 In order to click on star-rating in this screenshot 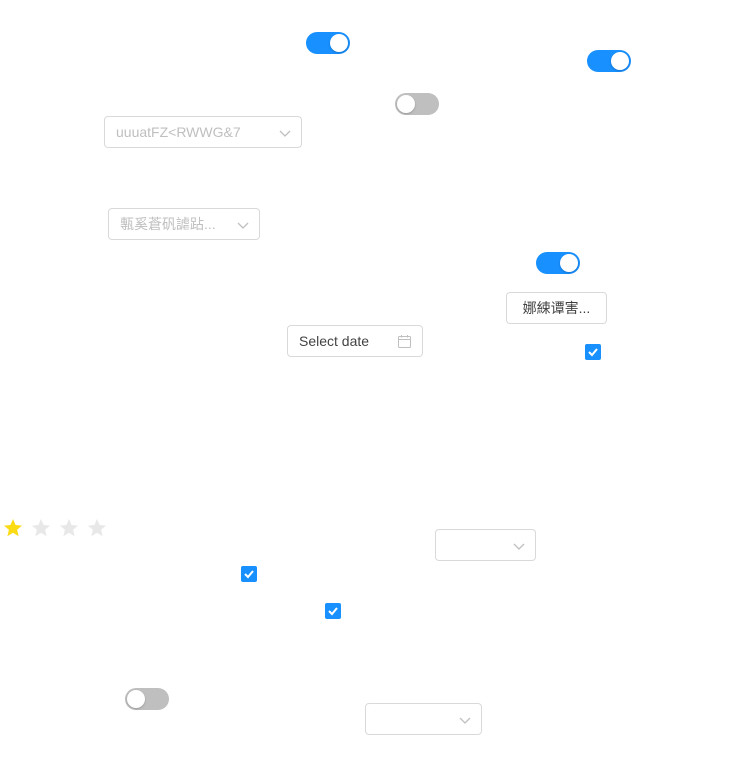, I will do `click(55, 528)`.